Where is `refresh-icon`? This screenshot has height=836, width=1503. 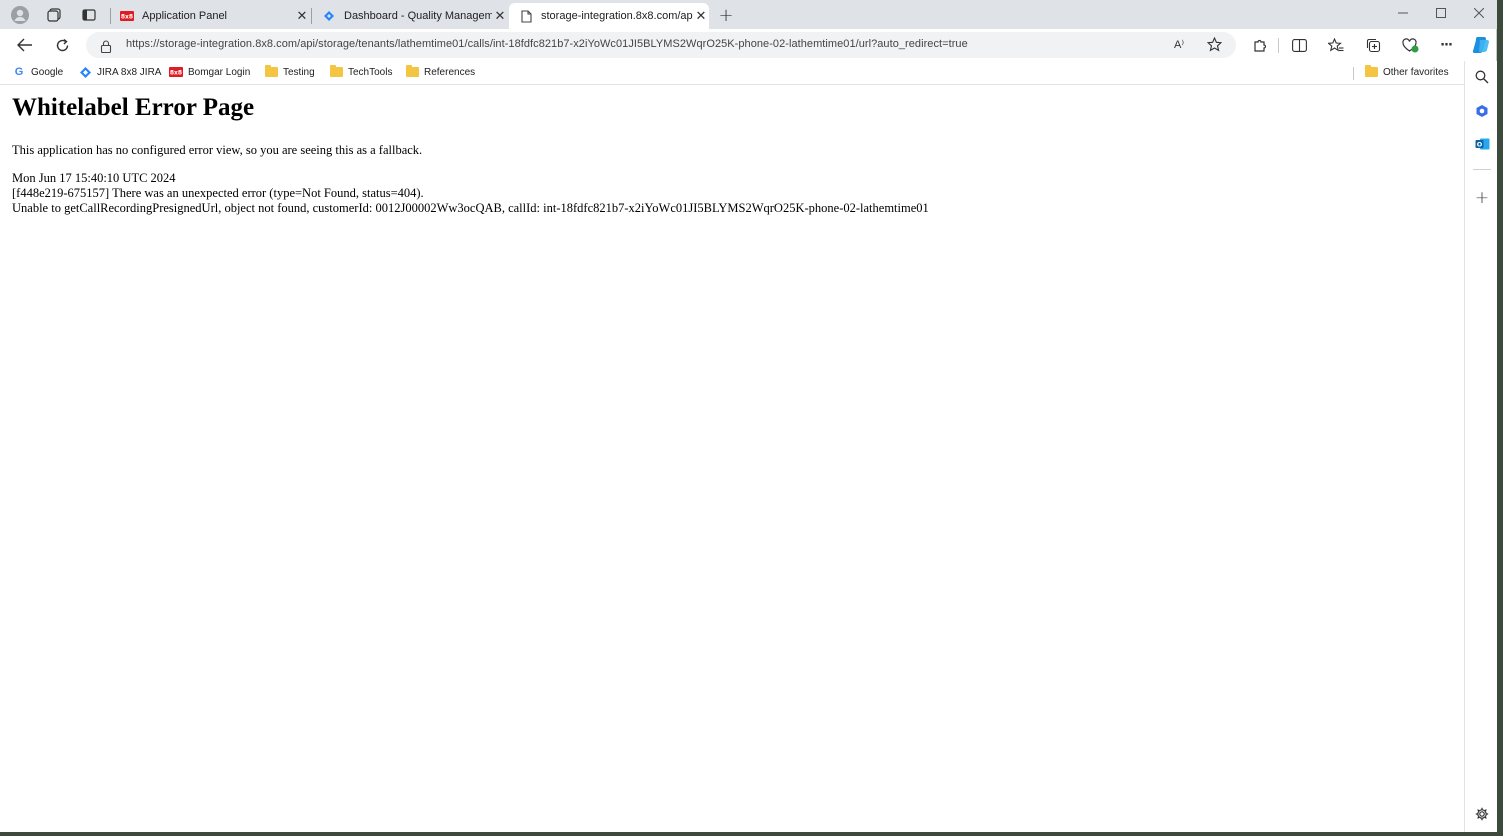
refresh-icon is located at coordinates (62, 45).